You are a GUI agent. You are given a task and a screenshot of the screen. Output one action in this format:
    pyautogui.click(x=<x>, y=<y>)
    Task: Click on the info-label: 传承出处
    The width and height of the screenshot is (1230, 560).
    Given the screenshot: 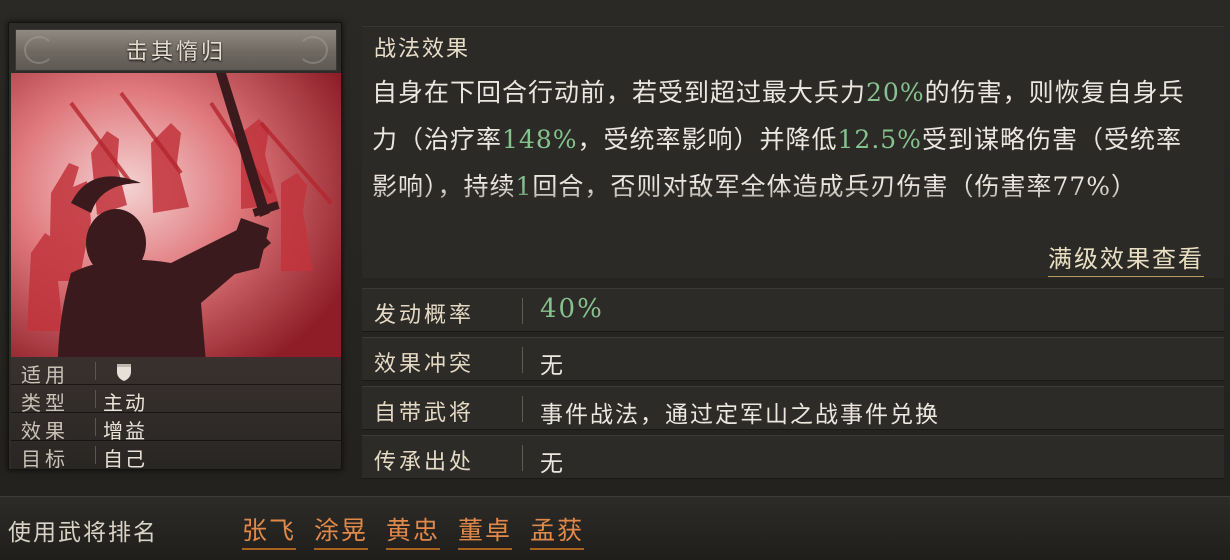 What is the action you would take?
    pyautogui.click(x=424, y=462)
    